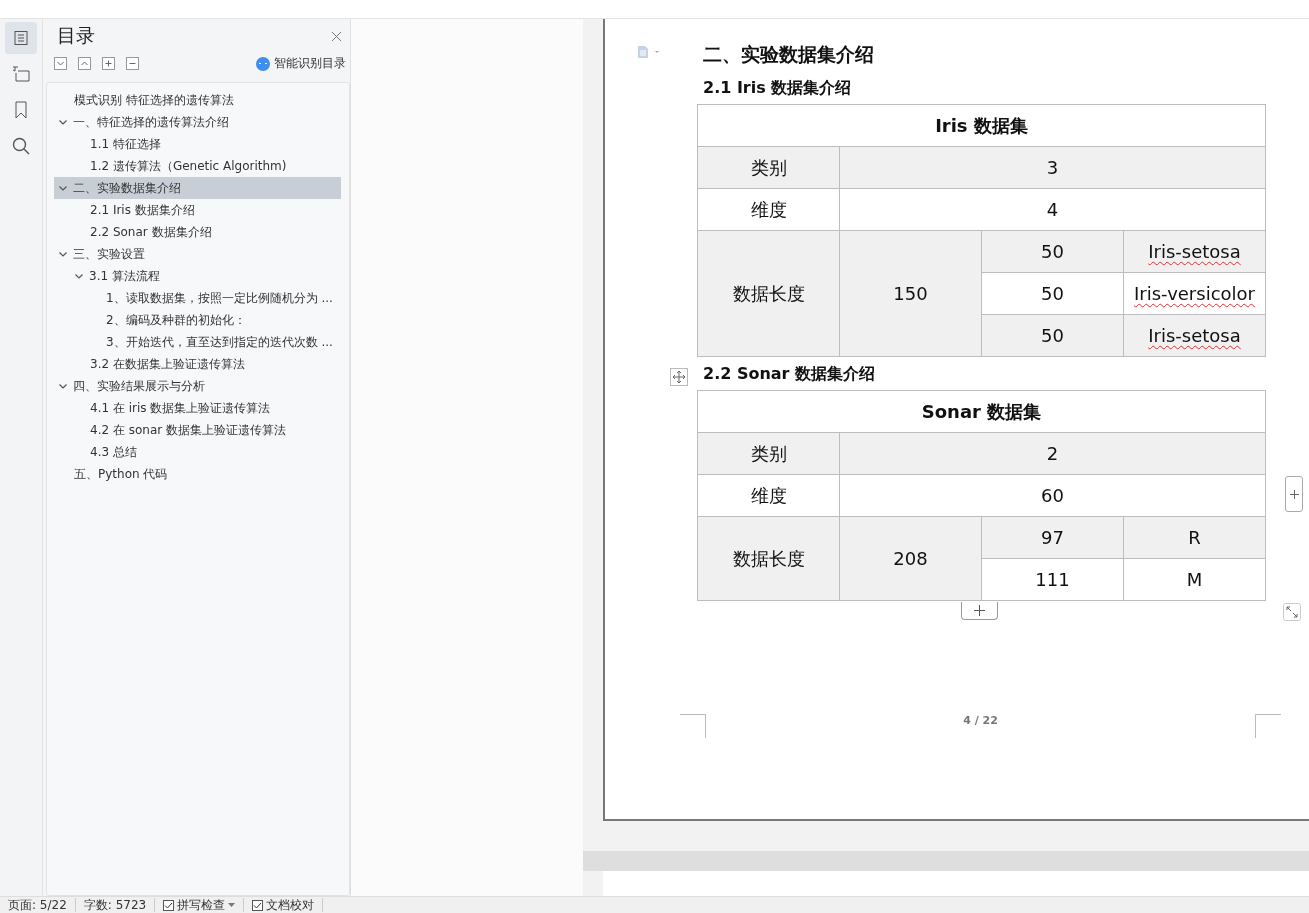 The width and height of the screenshot is (1309, 913). I want to click on outline-tab, so click(21, 38).